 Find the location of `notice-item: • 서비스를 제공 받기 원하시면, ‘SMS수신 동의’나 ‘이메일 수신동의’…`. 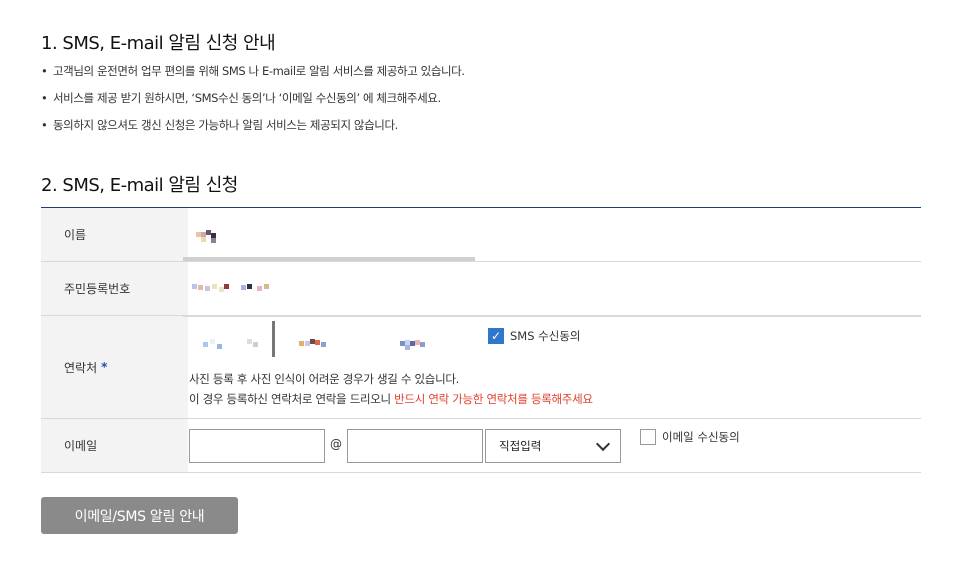

notice-item: • 서비스를 제공 받기 원하시면, ‘SMS수신 동의’나 ‘이메일 수신동의’… is located at coordinates (253, 103).